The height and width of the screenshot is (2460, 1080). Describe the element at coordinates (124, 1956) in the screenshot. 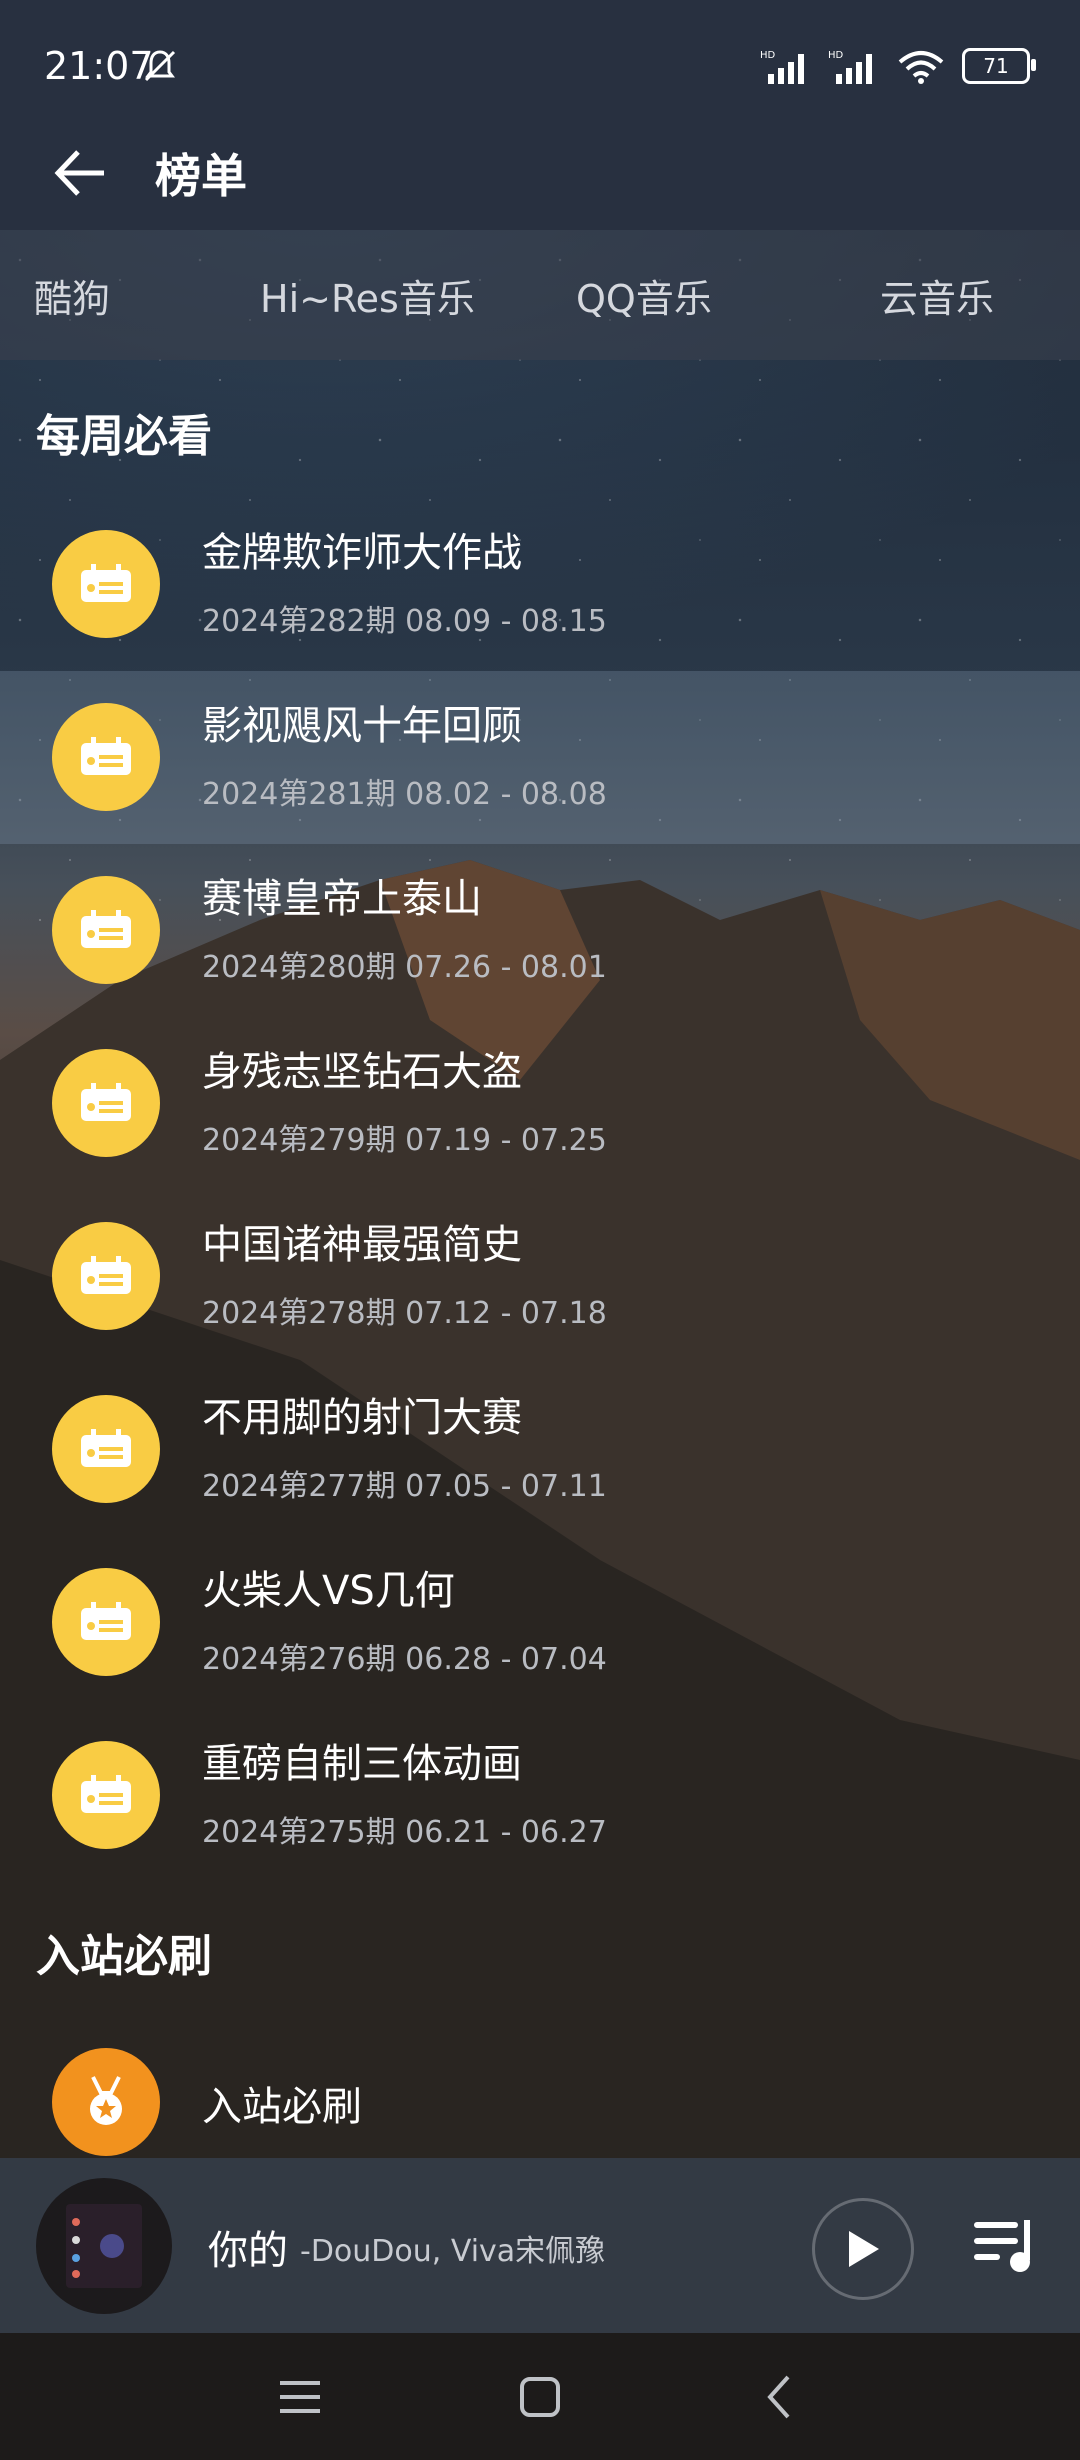

I see `section-title-must-watch: 入站必刷` at that location.